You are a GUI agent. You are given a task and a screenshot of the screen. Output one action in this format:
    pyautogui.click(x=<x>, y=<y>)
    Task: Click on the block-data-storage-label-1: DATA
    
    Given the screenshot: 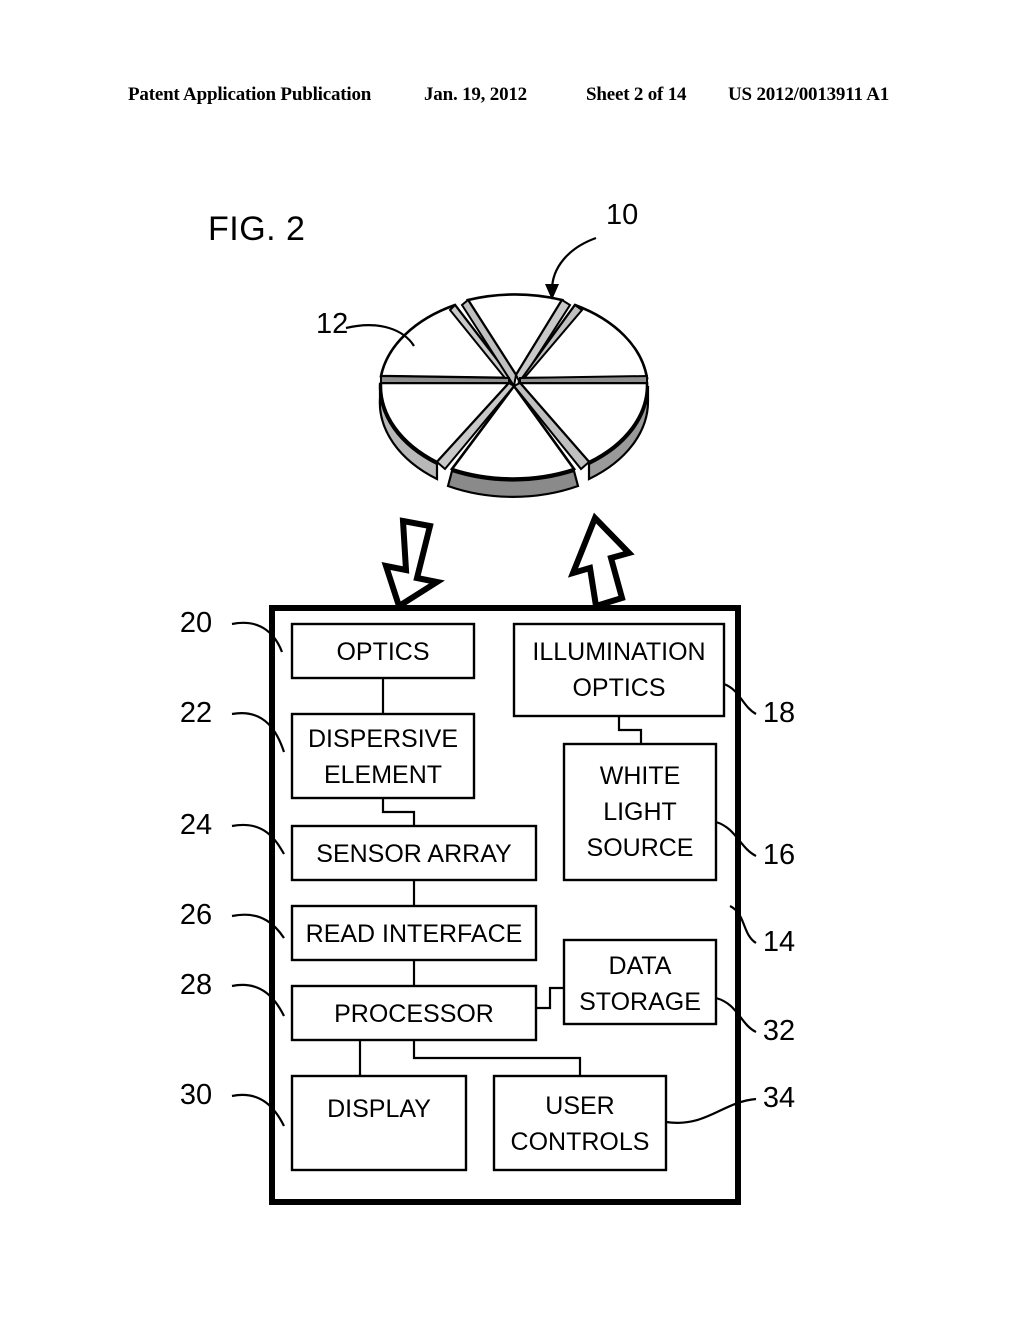 What is the action you would take?
    pyautogui.click(x=640, y=966)
    